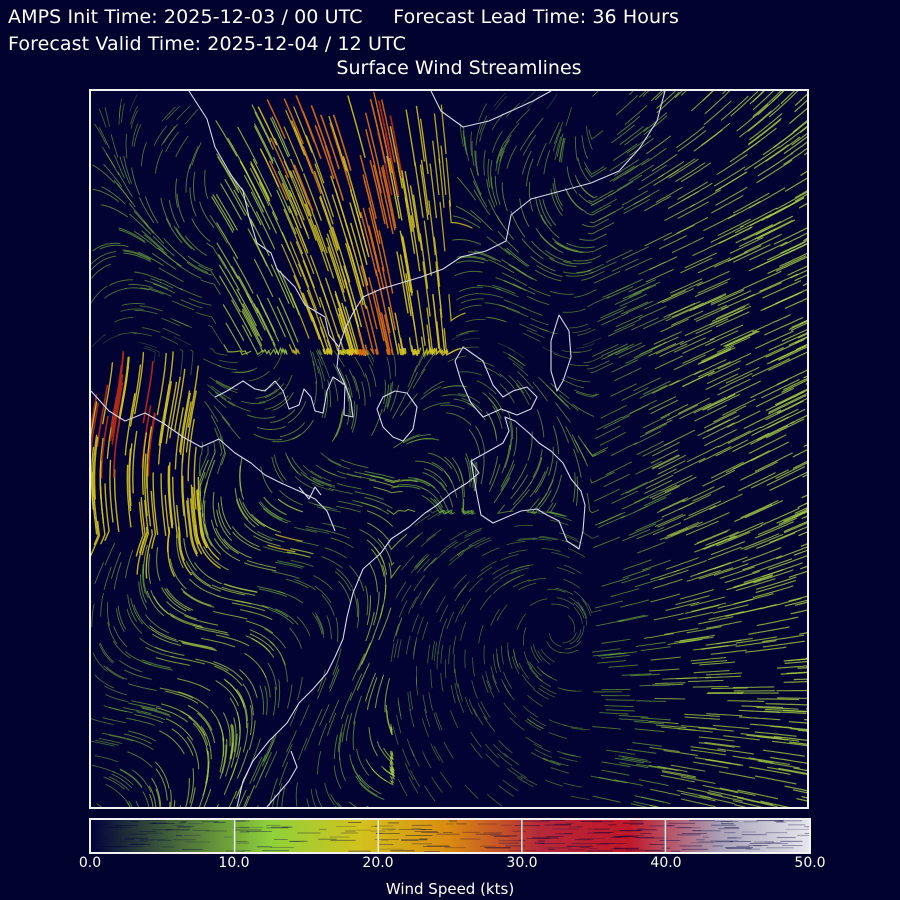  Describe the element at coordinates (666, 863) in the screenshot. I see `colorbar-tick-40: 40.0` at that location.